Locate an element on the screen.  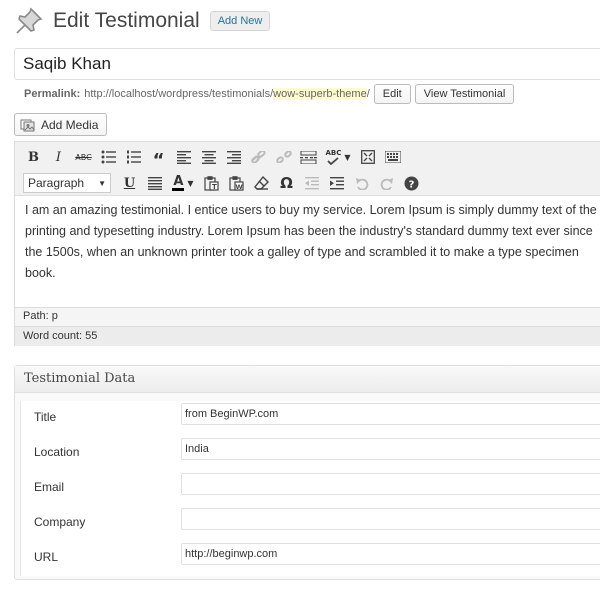
field-row-email: Email is located at coordinates (310, 488).